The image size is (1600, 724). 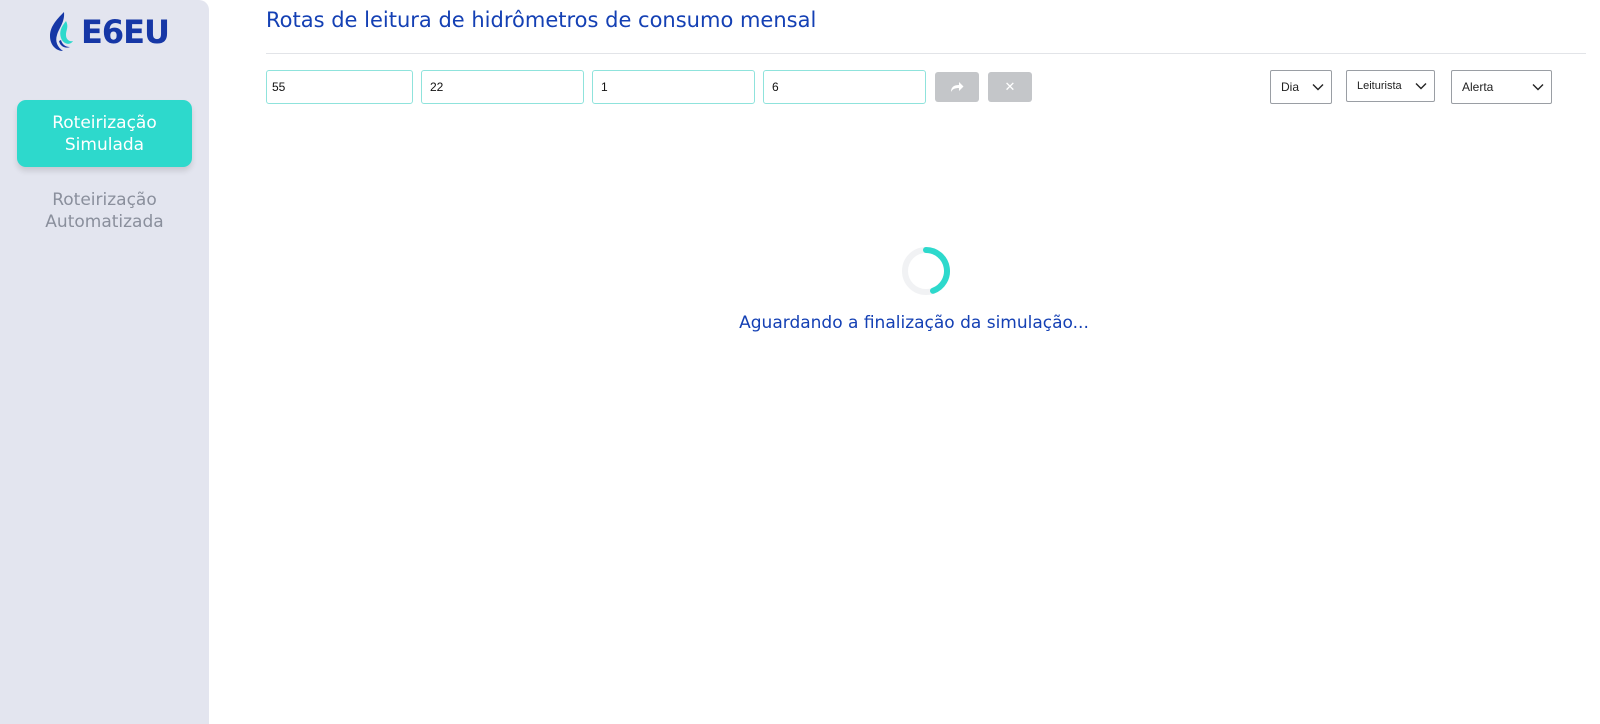 I want to click on brand-logo: E6EU, so click(x=111, y=32).